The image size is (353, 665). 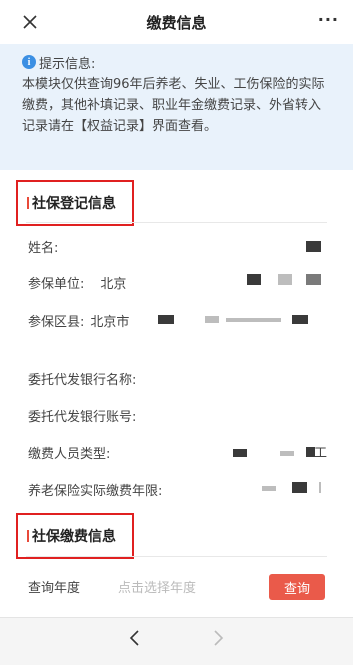 What do you see at coordinates (176, 62) in the screenshot?
I see `notice-header: i 提示信息:` at bounding box center [176, 62].